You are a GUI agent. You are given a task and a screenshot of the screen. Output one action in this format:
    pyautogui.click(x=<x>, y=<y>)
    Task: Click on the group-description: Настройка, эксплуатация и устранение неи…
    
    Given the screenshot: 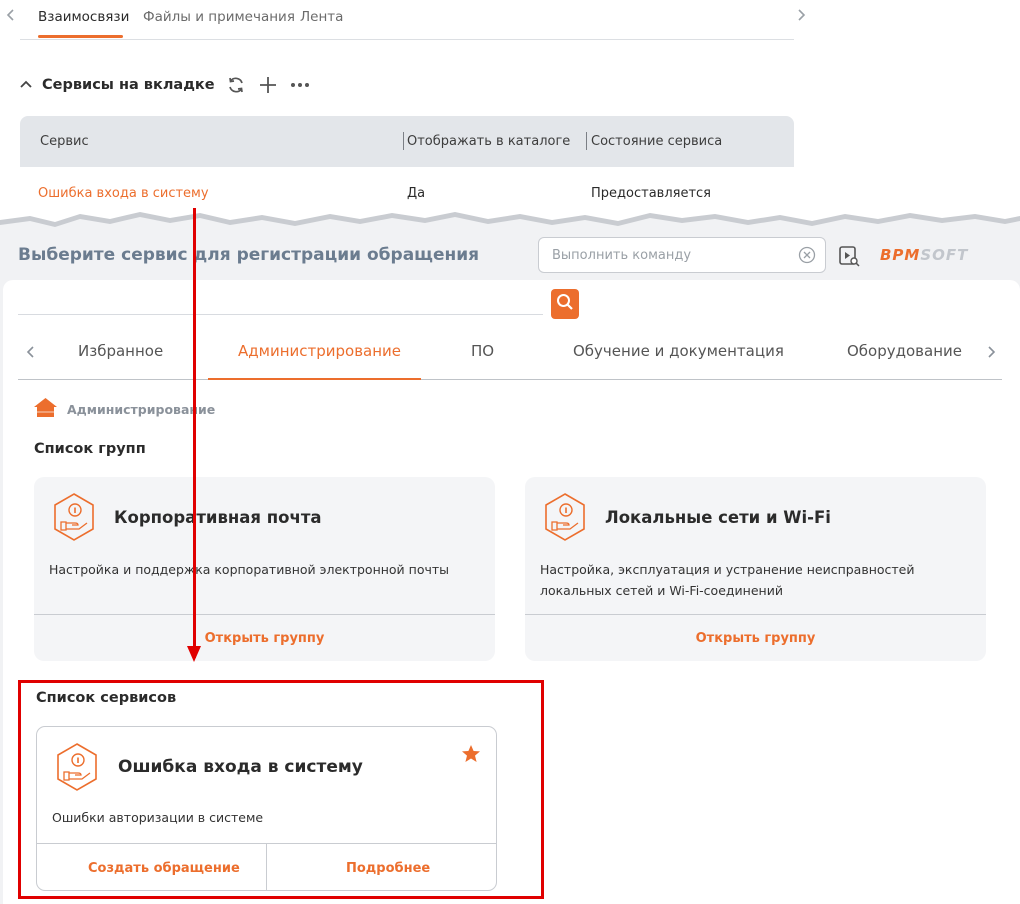 What is the action you would take?
    pyautogui.click(x=727, y=580)
    